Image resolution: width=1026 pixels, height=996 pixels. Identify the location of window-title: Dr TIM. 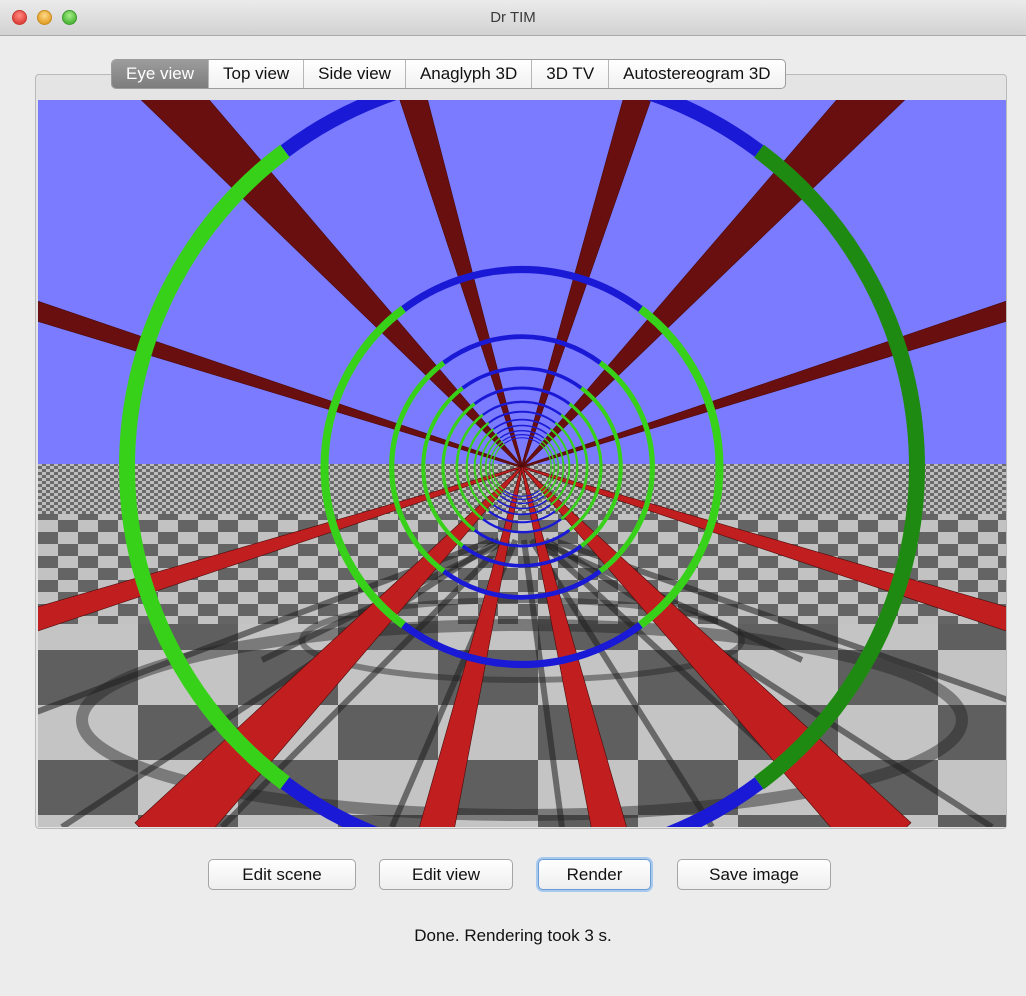
(513, 17).